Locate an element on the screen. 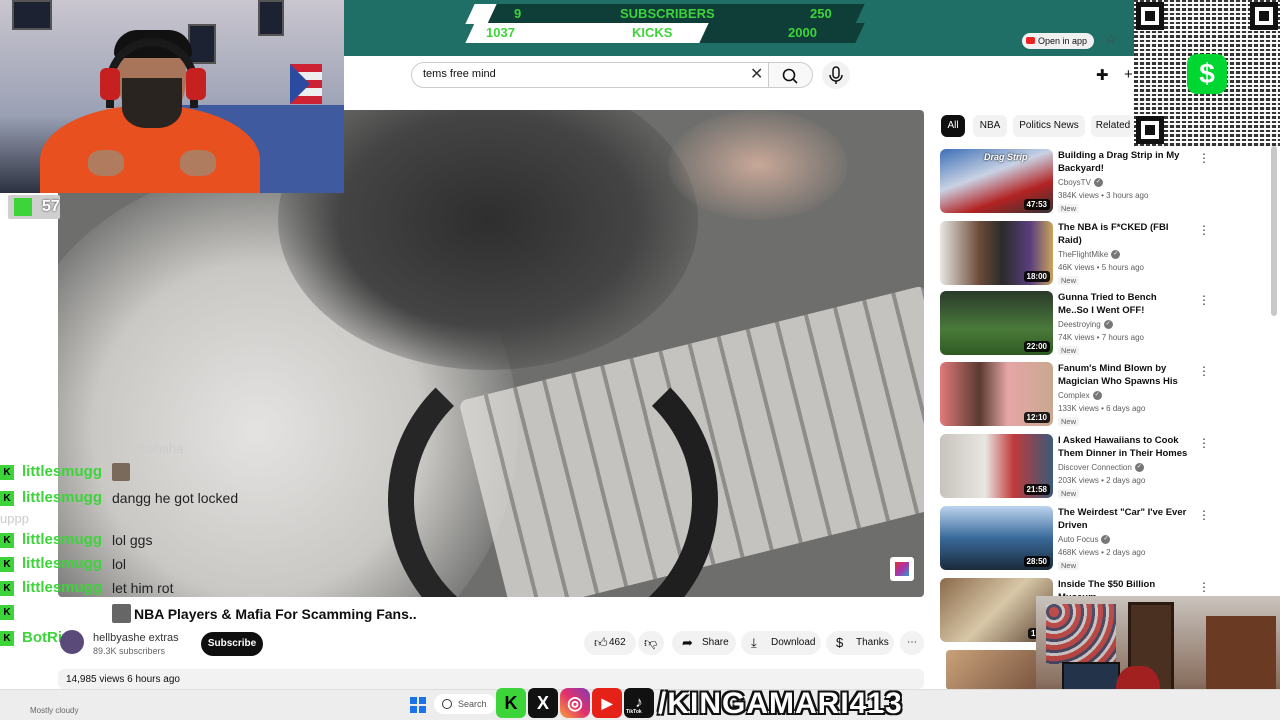 This screenshot has height=720, width=1280. kick-icon is located at coordinates (23, 207).